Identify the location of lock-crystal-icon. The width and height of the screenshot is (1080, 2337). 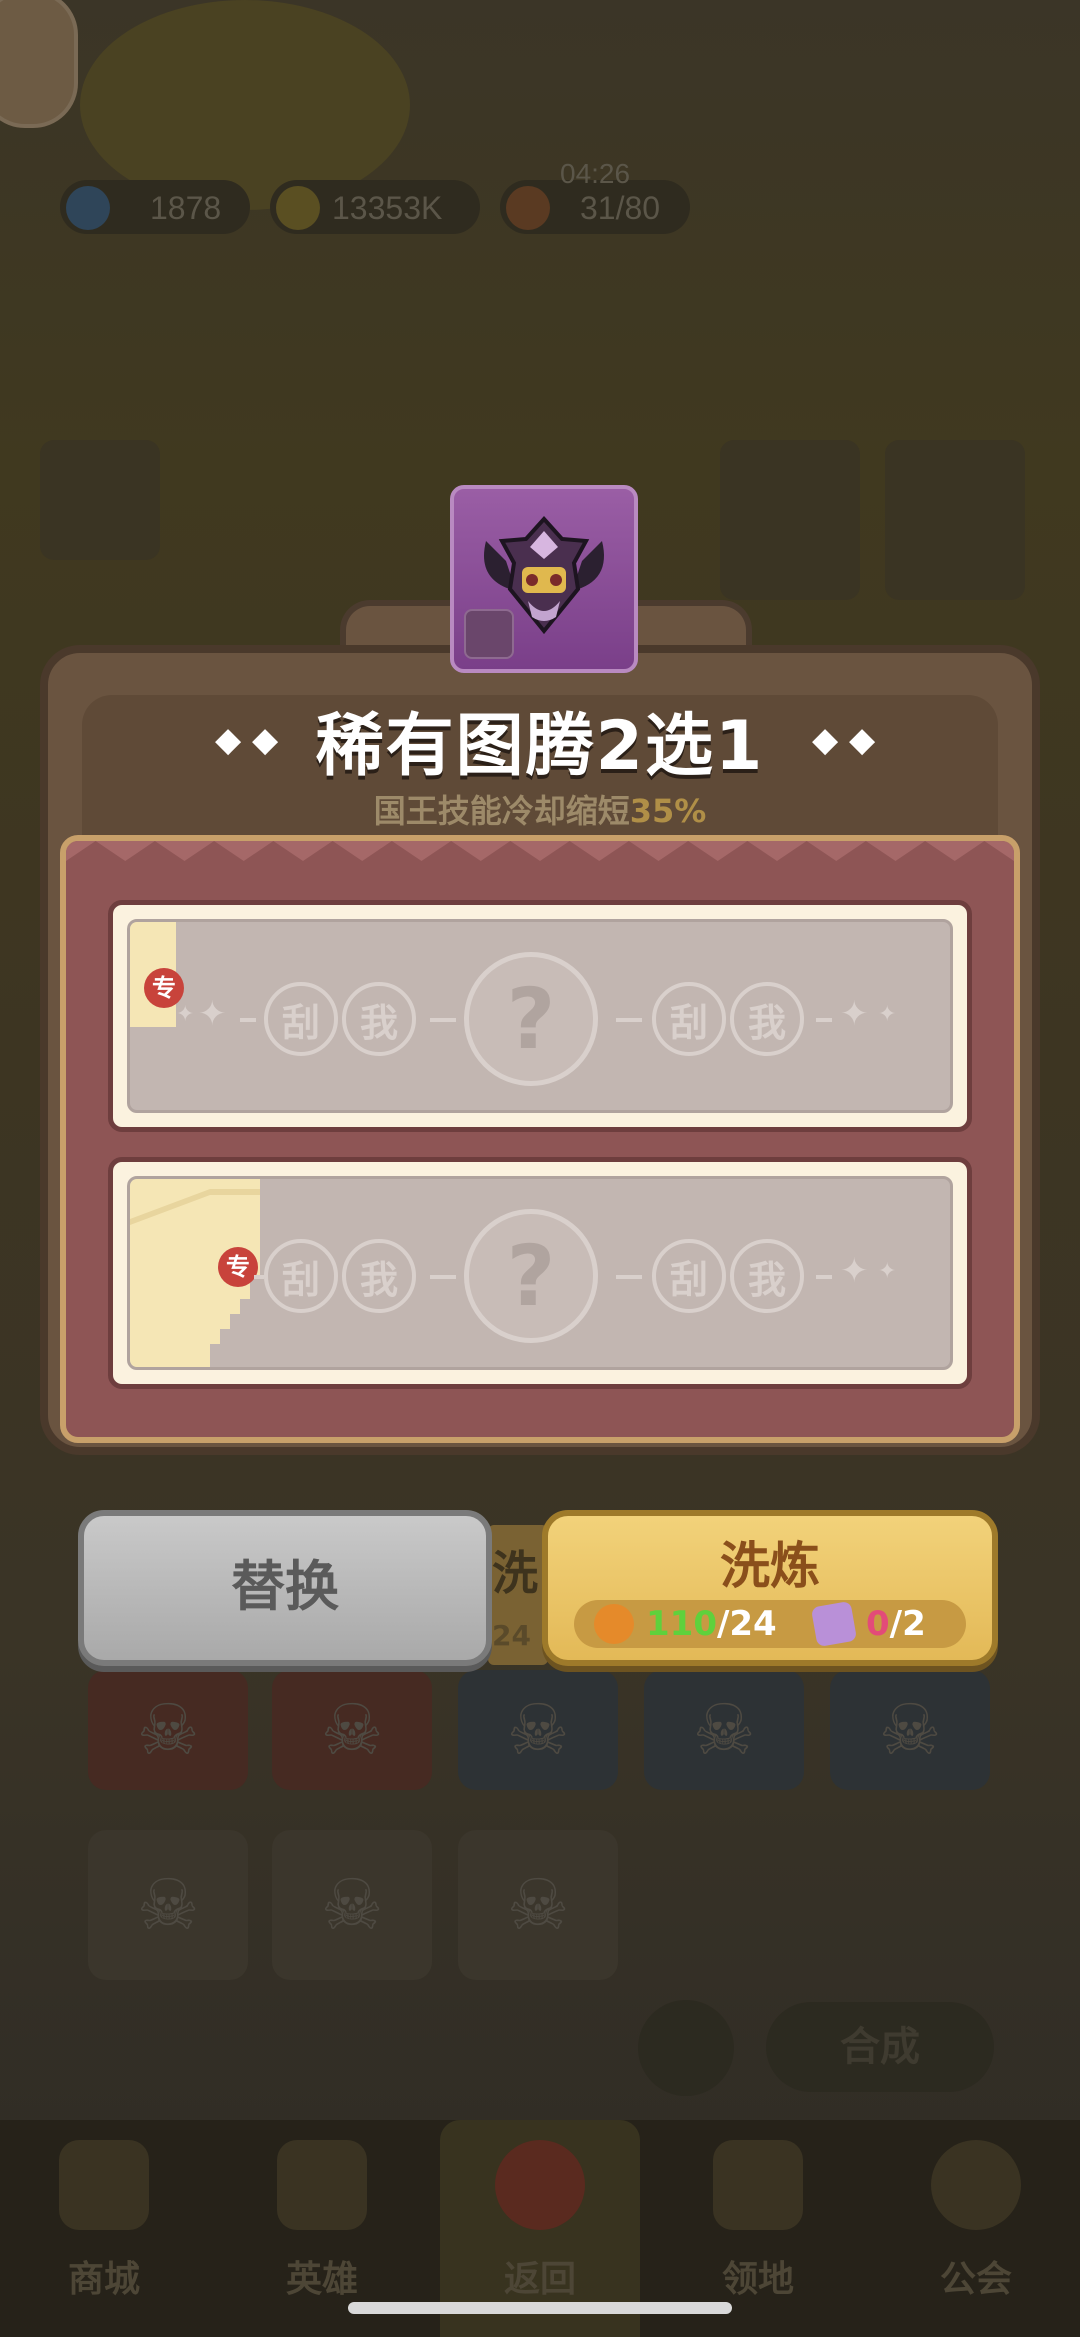
(834, 1624).